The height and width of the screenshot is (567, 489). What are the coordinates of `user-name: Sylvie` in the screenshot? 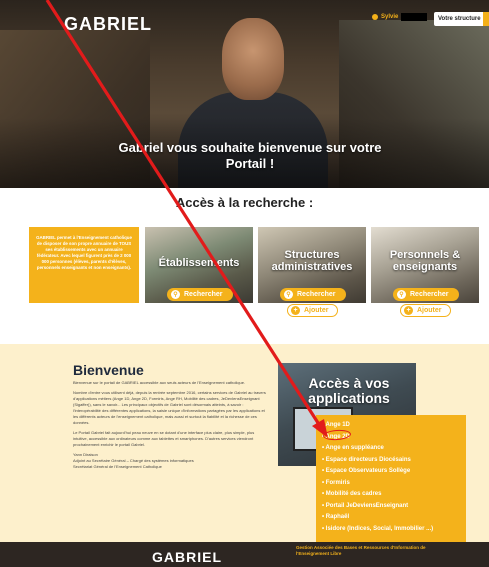 It's located at (390, 17).